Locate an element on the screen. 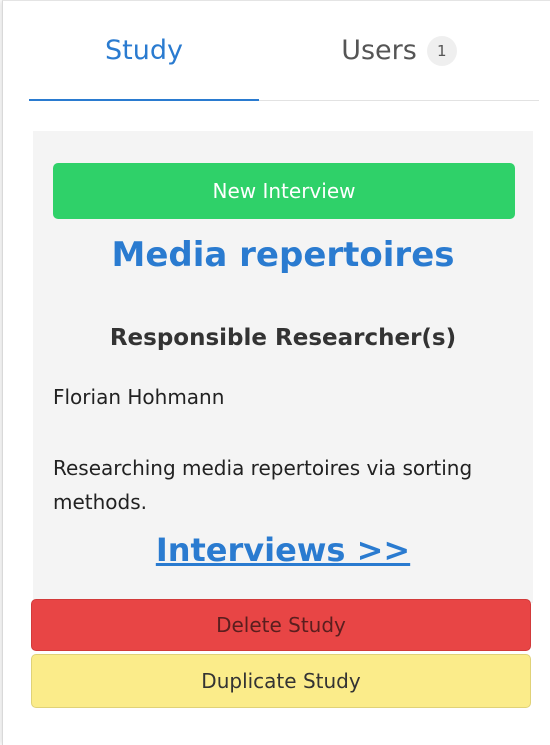 The height and width of the screenshot is (745, 550). tab-bar: Study Users 1 is located at coordinates (284, 51).